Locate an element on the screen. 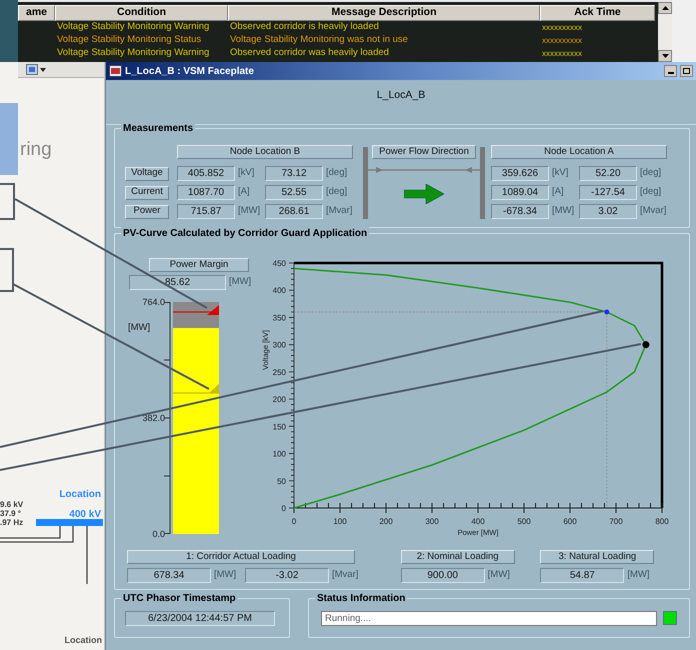 The height and width of the screenshot is (650, 696). tick-label: 700 is located at coordinates (616, 521).